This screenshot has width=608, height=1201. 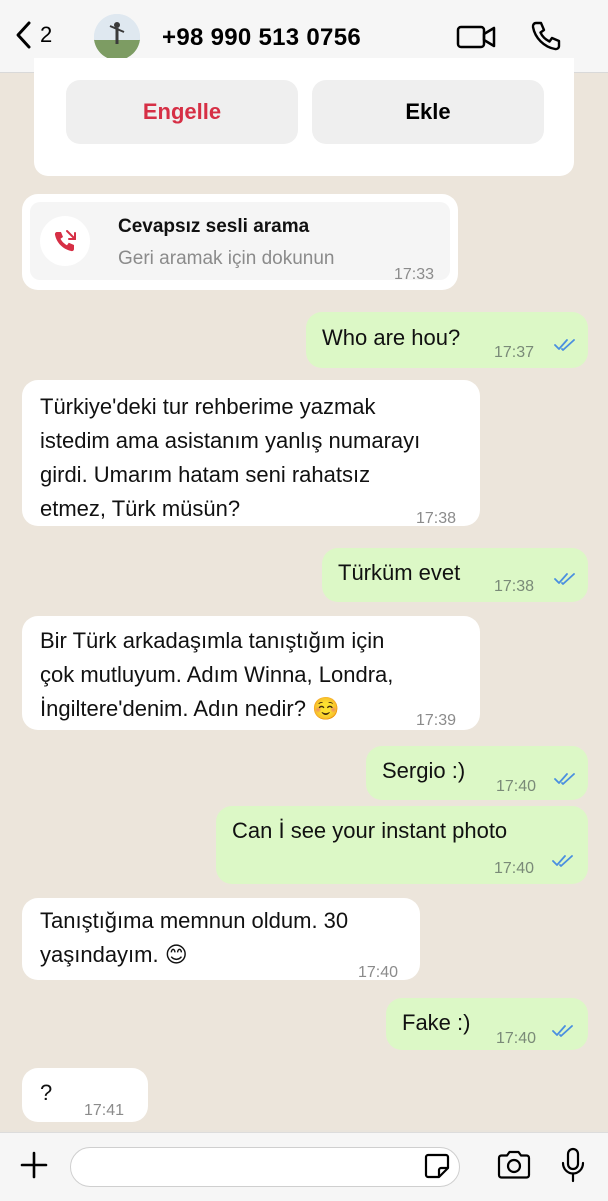 I want to click on message-time: 17:39, so click(x=436, y=720).